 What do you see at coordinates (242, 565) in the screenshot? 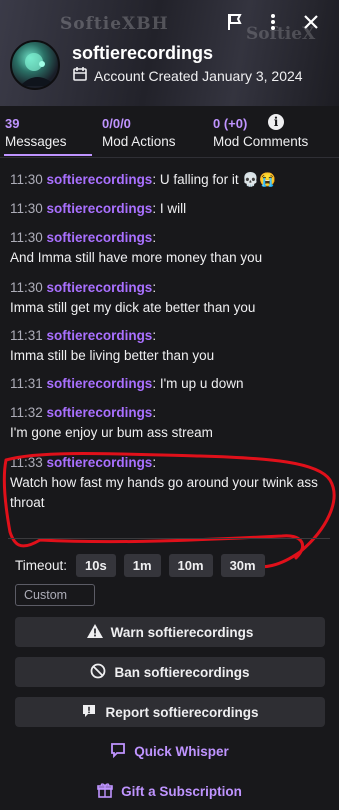
I see `timeout-30m-button: 30m` at bounding box center [242, 565].